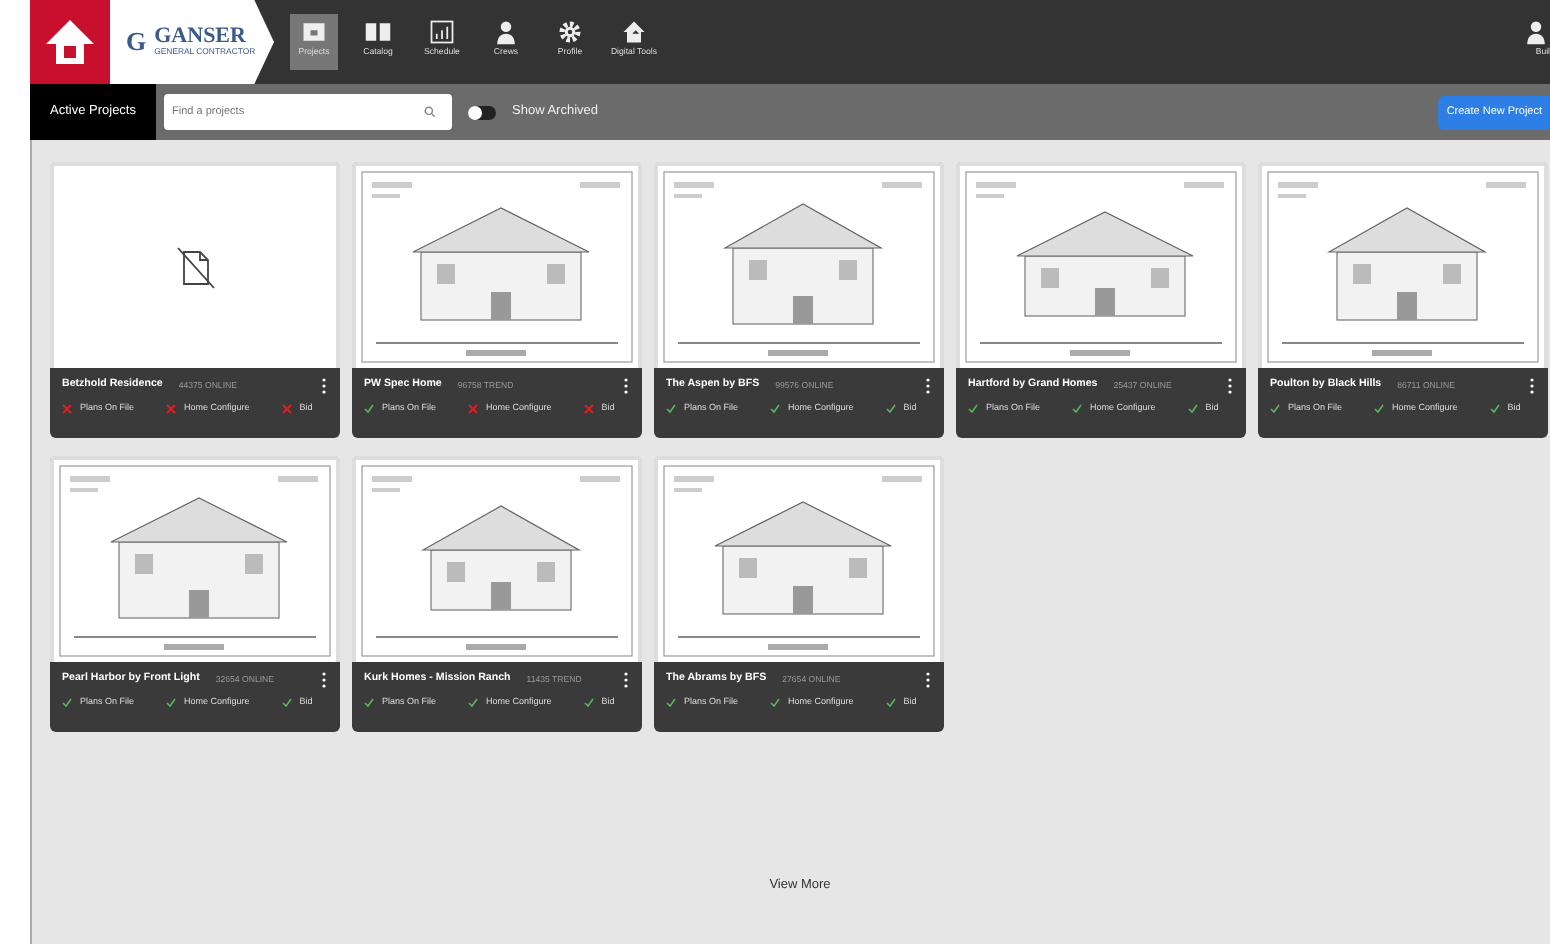 This screenshot has height=944, width=1550. Describe the element at coordinates (430, 112) in the screenshot. I see `search-icon` at that location.